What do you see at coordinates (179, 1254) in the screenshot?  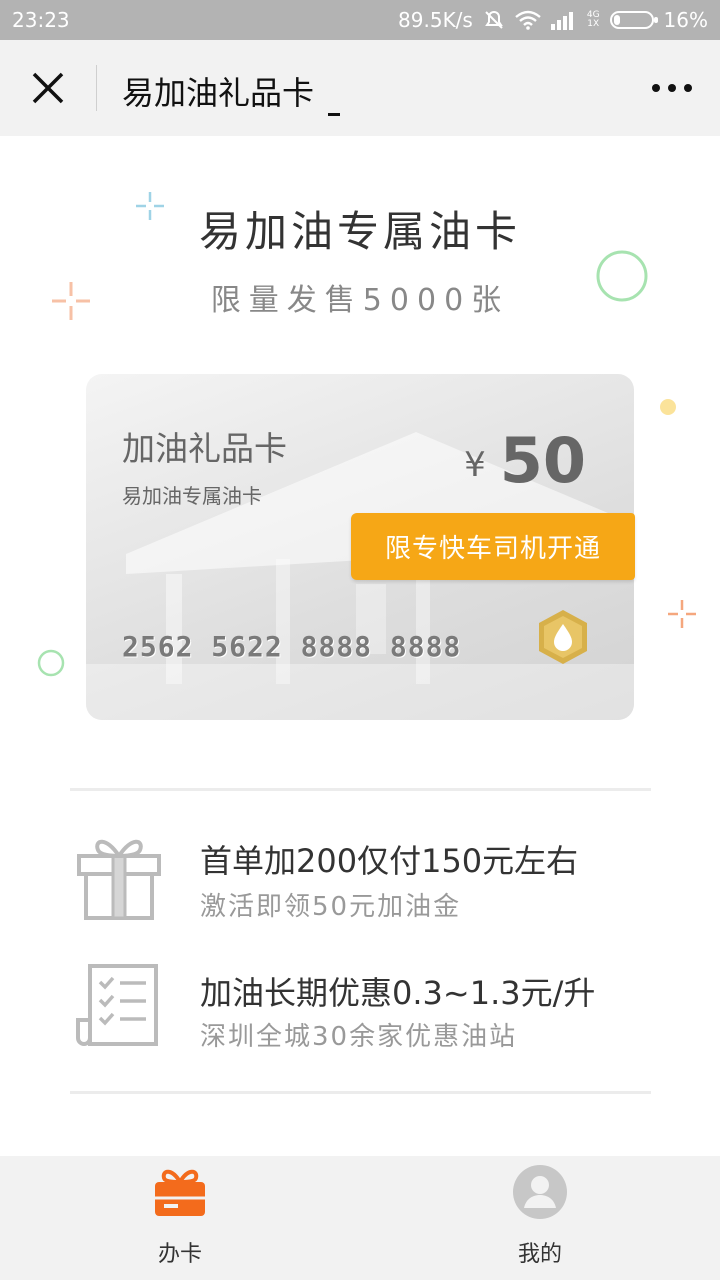 I see `nav-label: 办卡` at bounding box center [179, 1254].